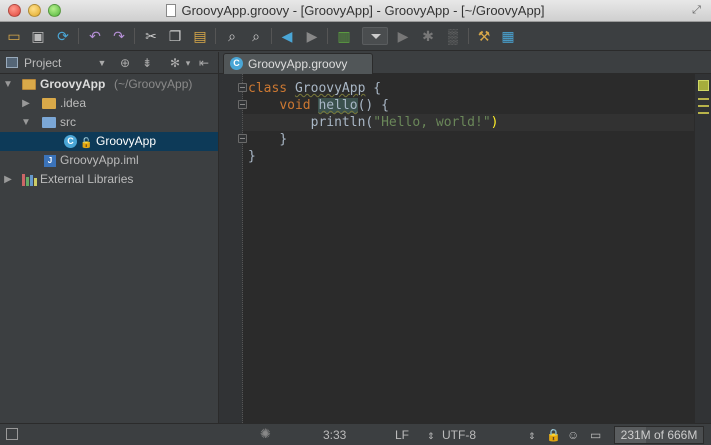  I want to click on editor-gutter, so click(231, 248).